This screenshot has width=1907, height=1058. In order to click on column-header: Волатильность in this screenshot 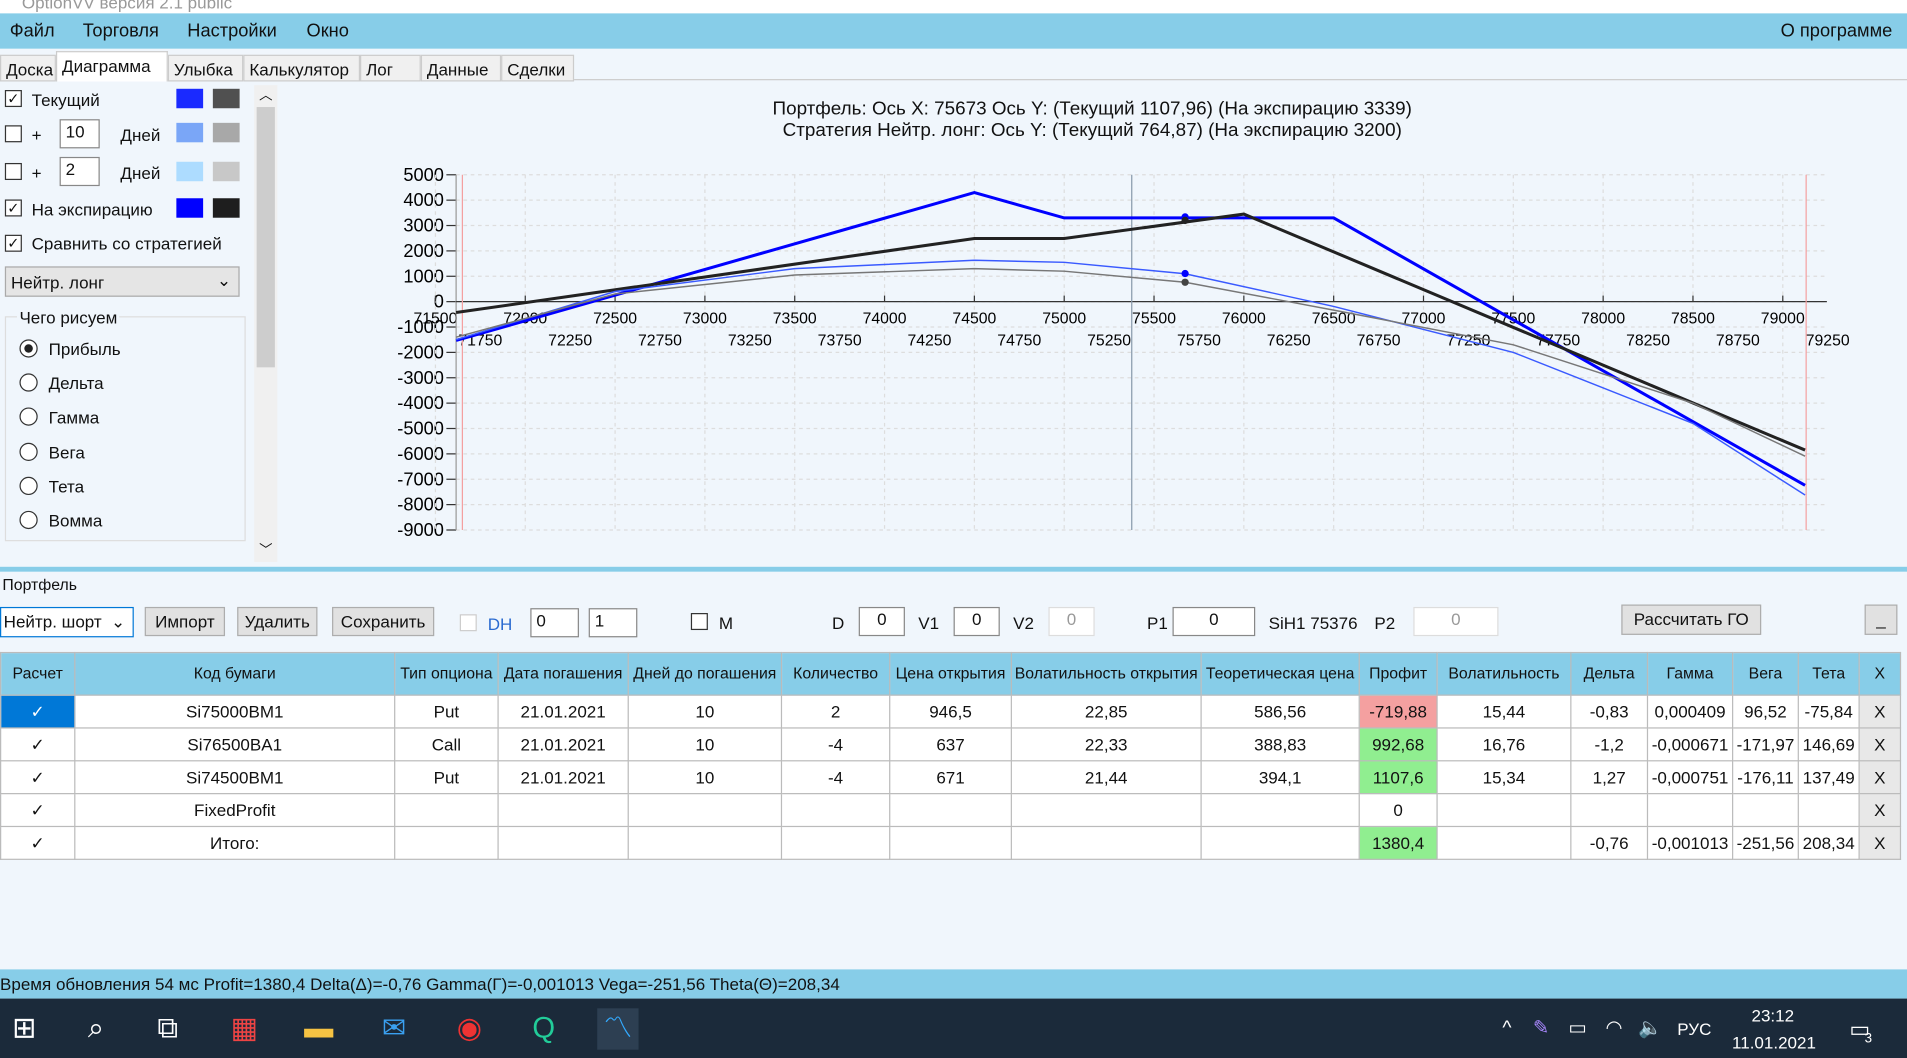, I will do `click(1504, 673)`.